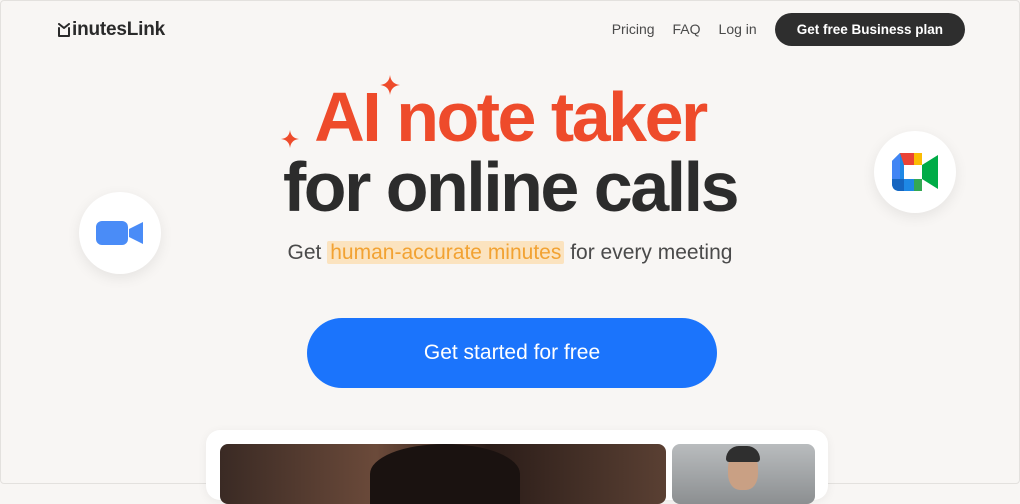 This screenshot has height=504, width=1020. I want to click on brand-logo: inutesLink, so click(111, 30).